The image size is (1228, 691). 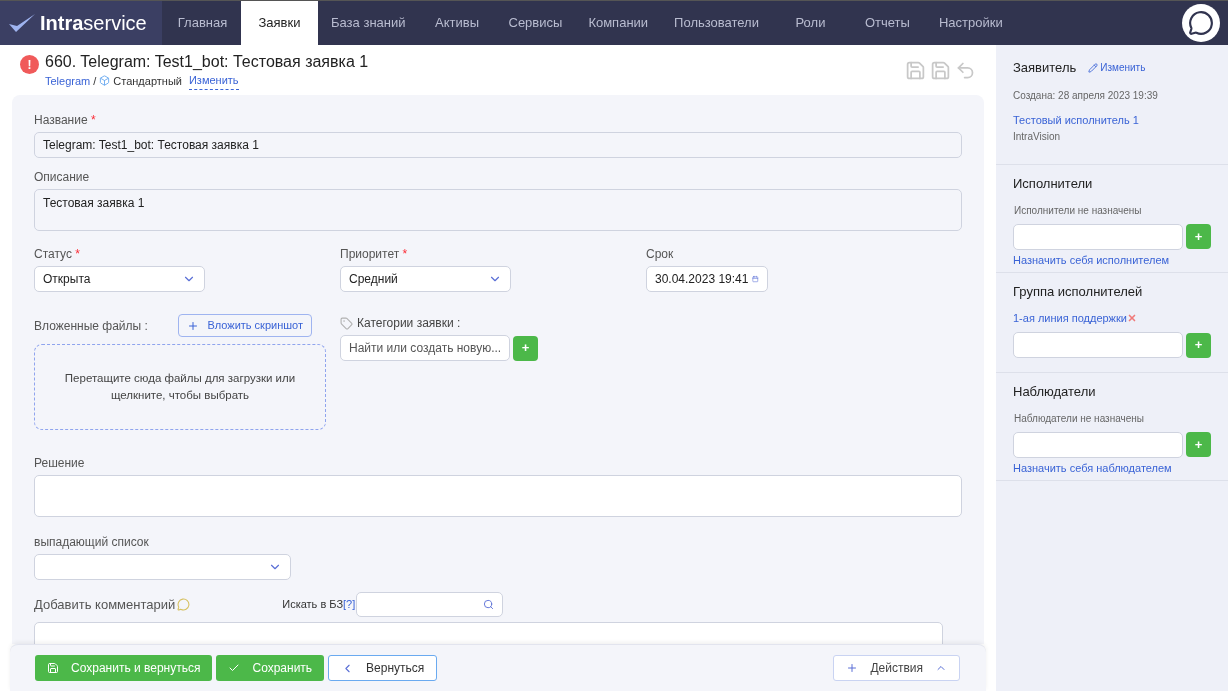 What do you see at coordinates (245, 325) in the screenshot?
I see `attach-screenshot-button: Вложить скриншот` at bounding box center [245, 325].